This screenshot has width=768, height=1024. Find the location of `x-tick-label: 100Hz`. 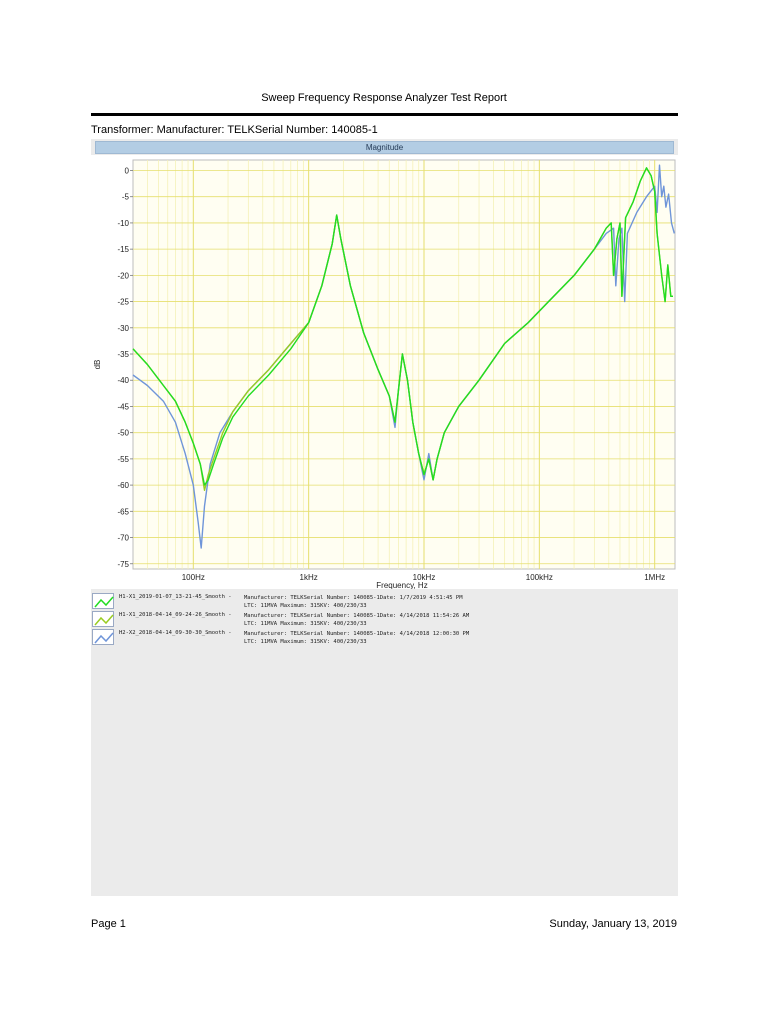

x-tick-label: 100Hz is located at coordinates (193, 577).